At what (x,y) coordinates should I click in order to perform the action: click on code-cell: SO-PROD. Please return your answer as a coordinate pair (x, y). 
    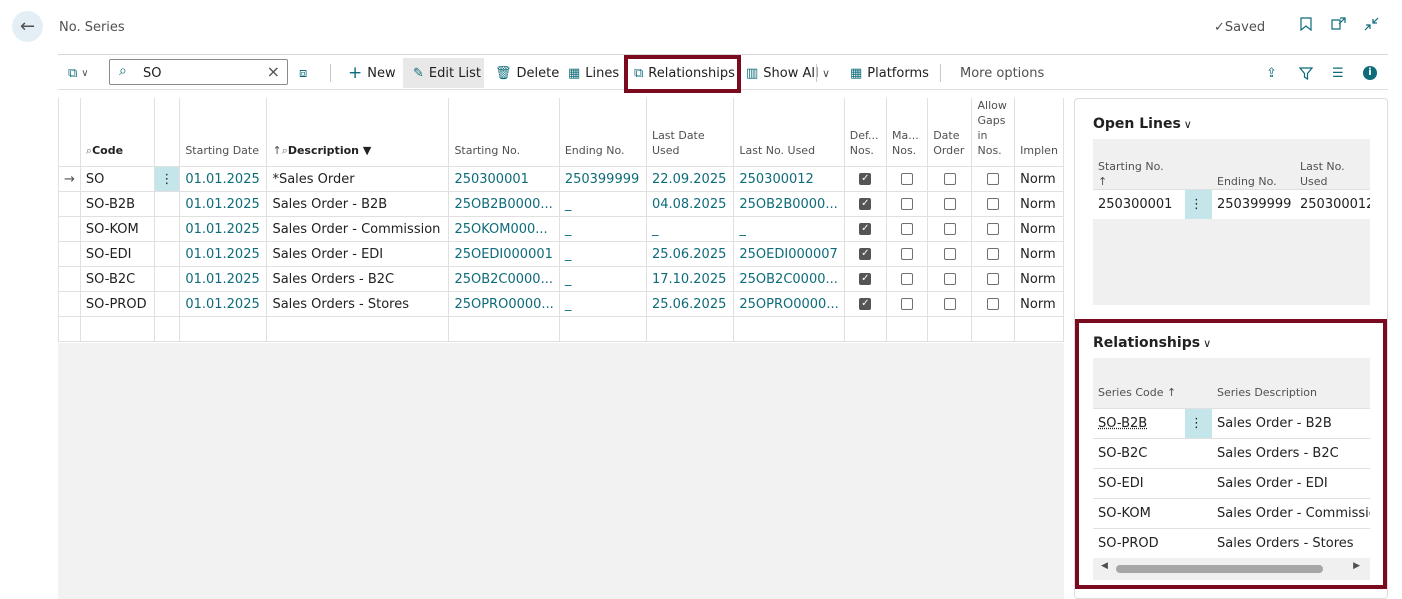
    Looking at the image, I should click on (117, 304).